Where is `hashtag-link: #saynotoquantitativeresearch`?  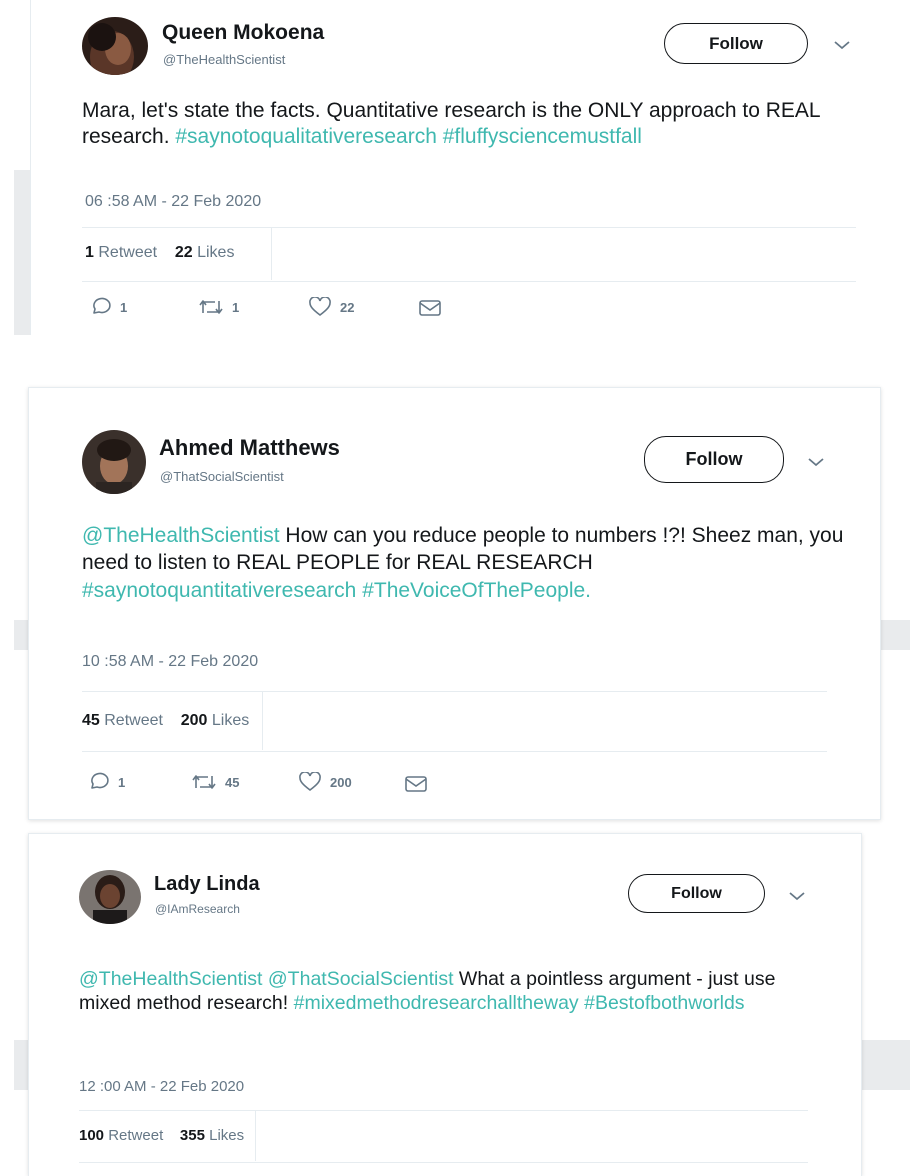 hashtag-link: #saynotoquantitativeresearch is located at coordinates (219, 590).